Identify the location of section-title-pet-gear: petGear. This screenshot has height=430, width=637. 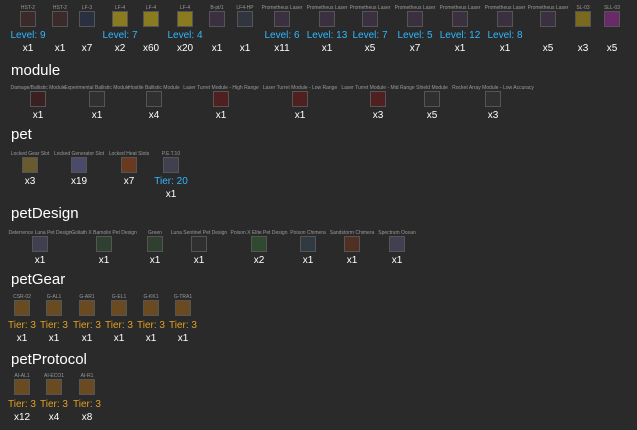
(38, 279).